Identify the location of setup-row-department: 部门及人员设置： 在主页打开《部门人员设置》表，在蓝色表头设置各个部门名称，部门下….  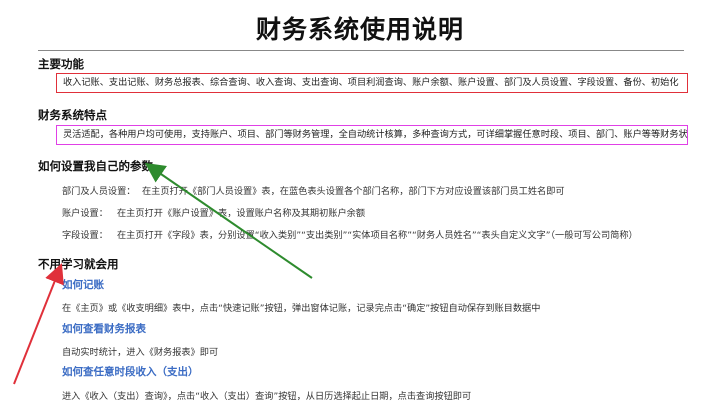
(313, 190).